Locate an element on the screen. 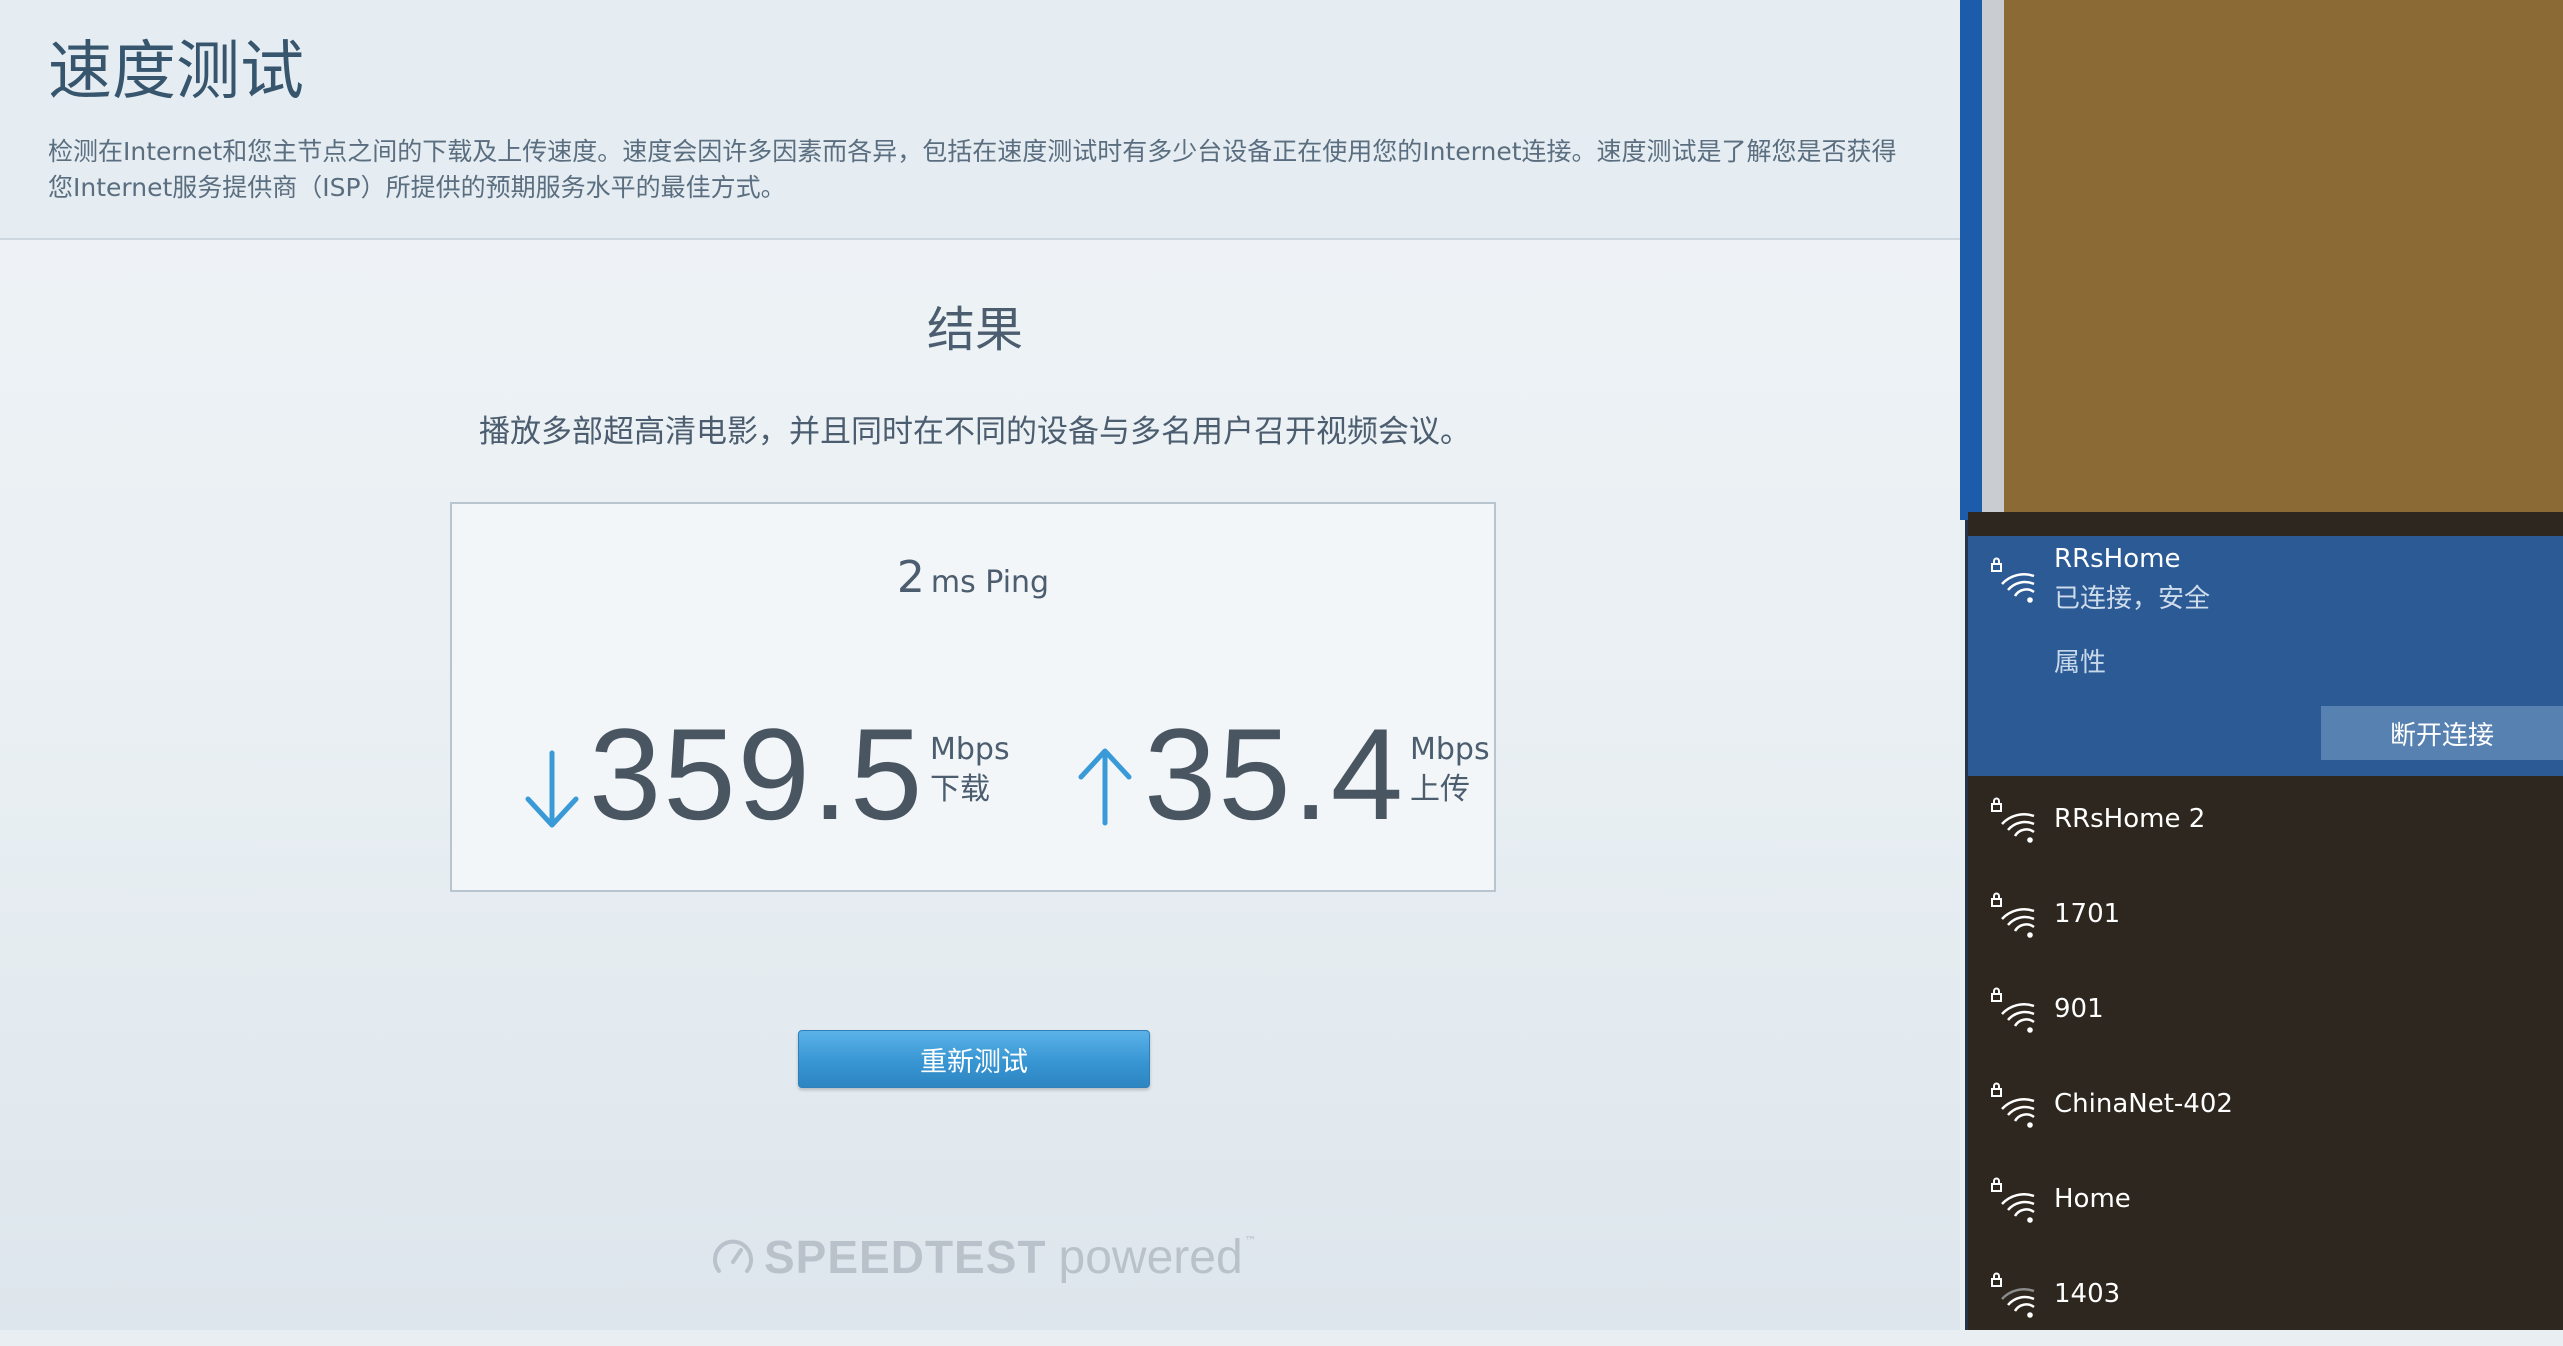 The height and width of the screenshot is (1346, 2563). panel-top-strip is located at coordinates (2265, 524).